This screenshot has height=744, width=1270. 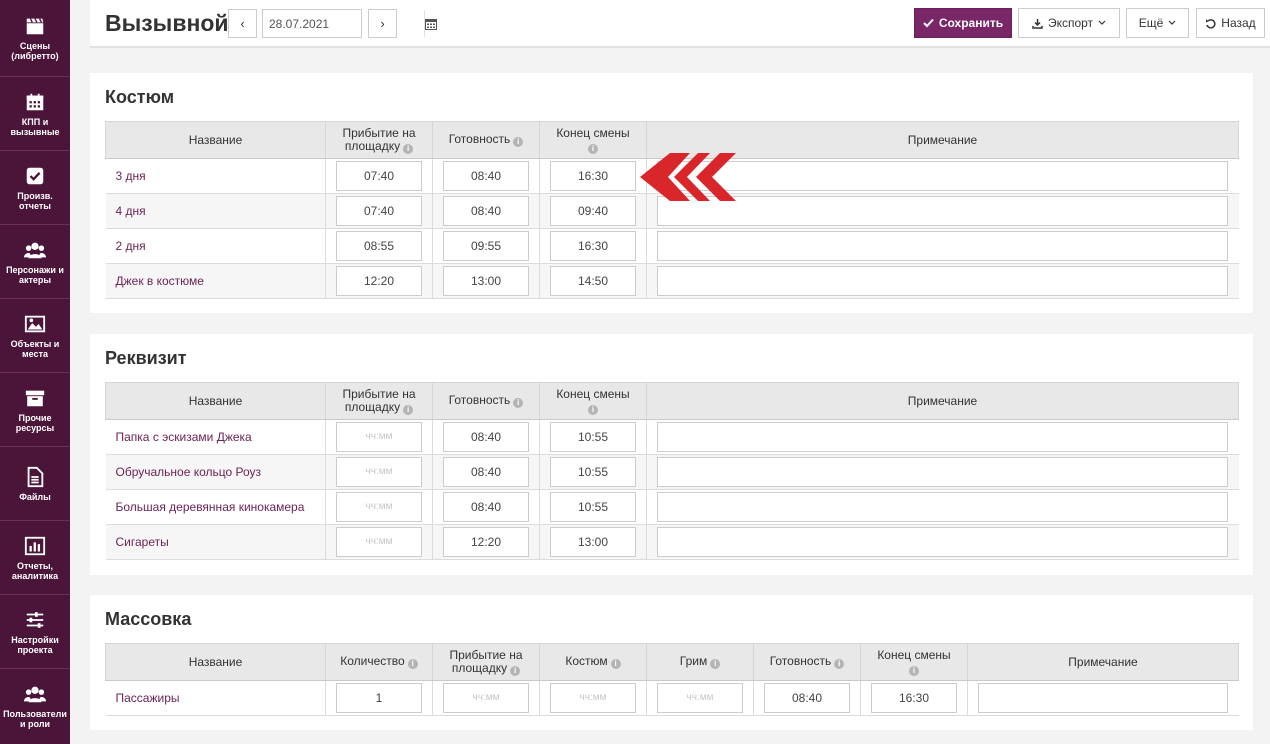 I want to click on sidebar-item-characters: Персонажи и актеры, so click(x=35, y=262).